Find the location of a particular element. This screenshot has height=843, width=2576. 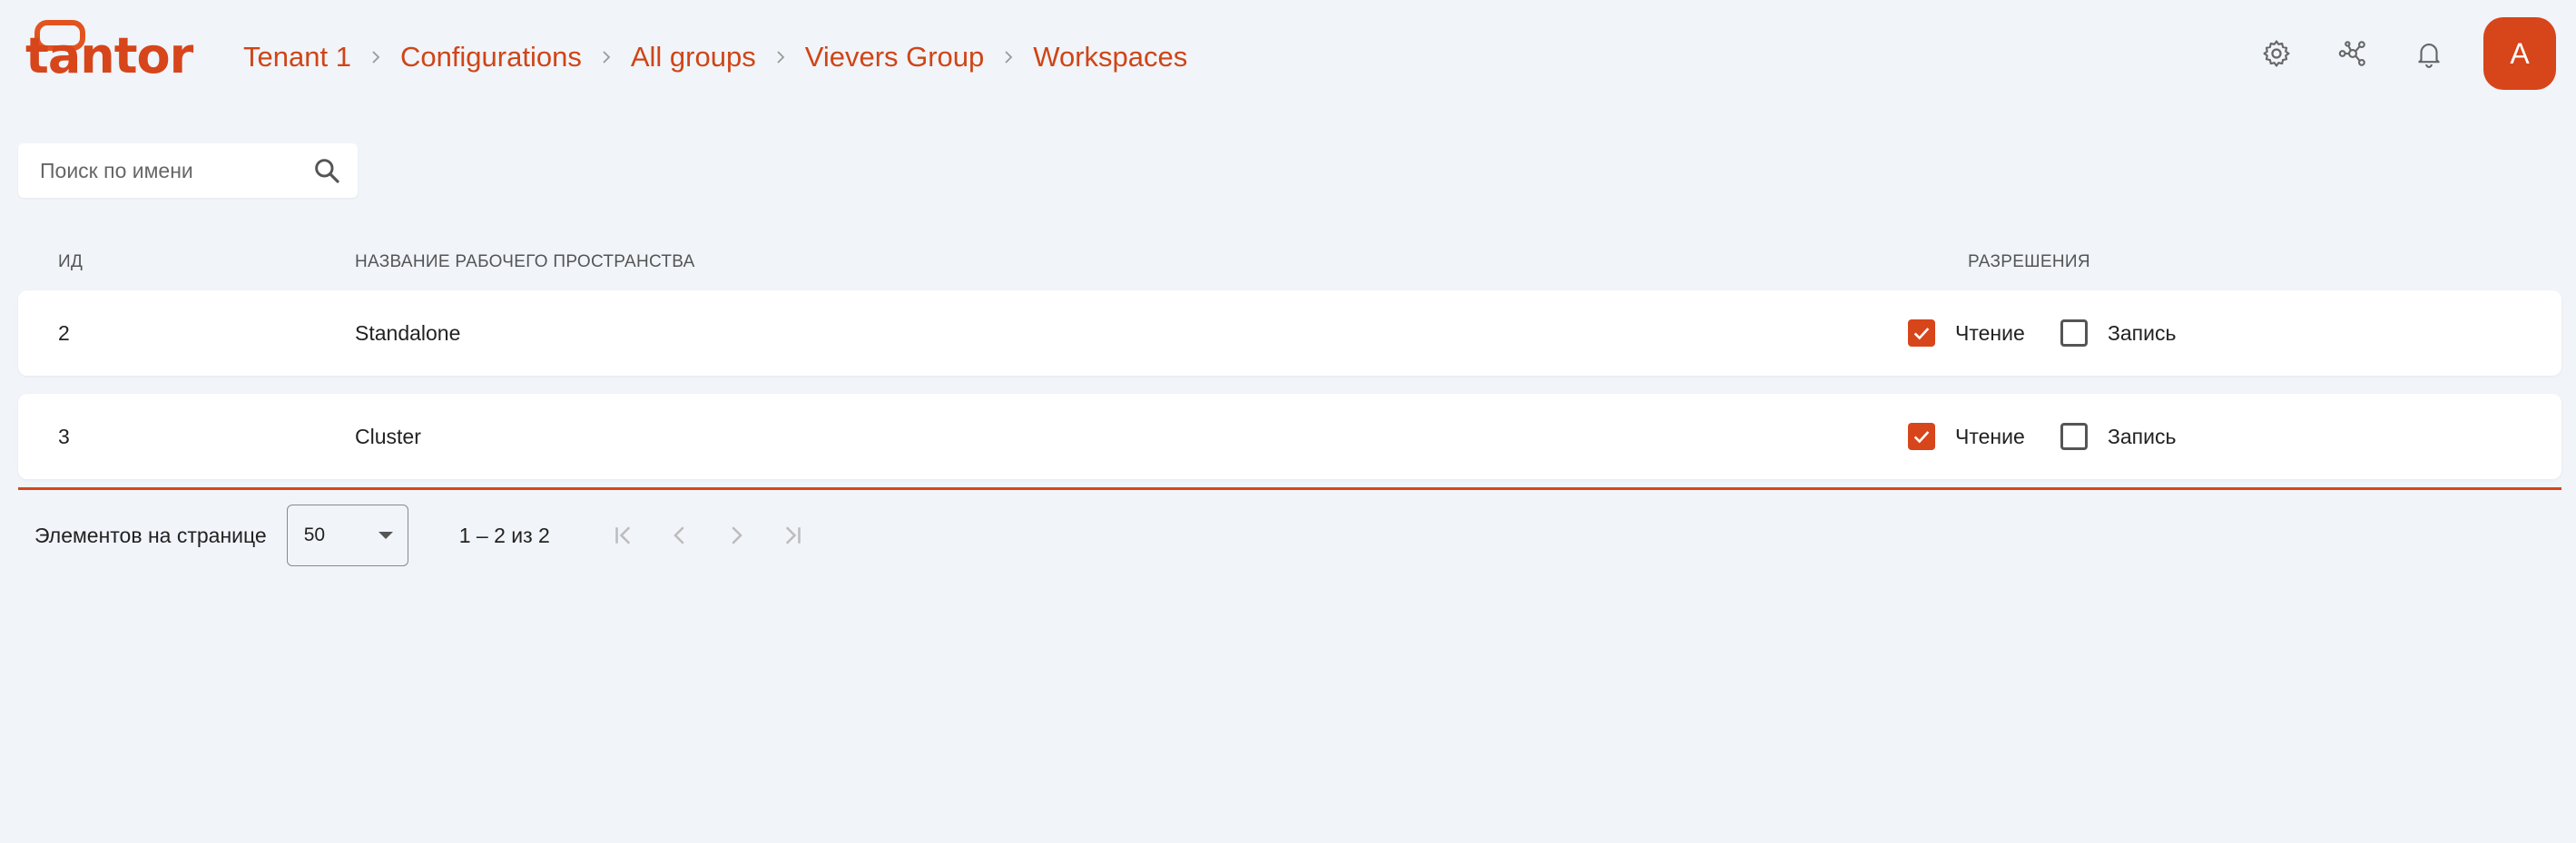

chevron-left-icon is located at coordinates (678, 535).